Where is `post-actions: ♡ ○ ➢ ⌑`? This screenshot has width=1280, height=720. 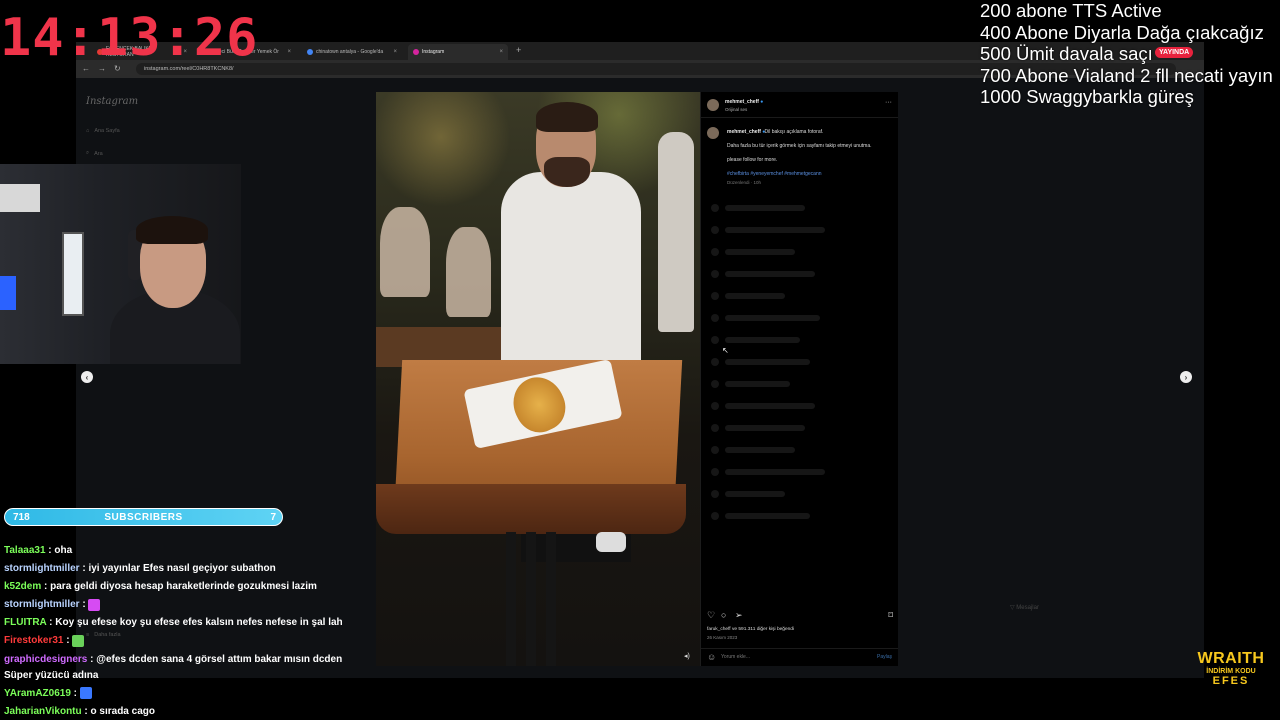 post-actions: ♡ ○ ➢ ⌑ is located at coordinates (800, 616).